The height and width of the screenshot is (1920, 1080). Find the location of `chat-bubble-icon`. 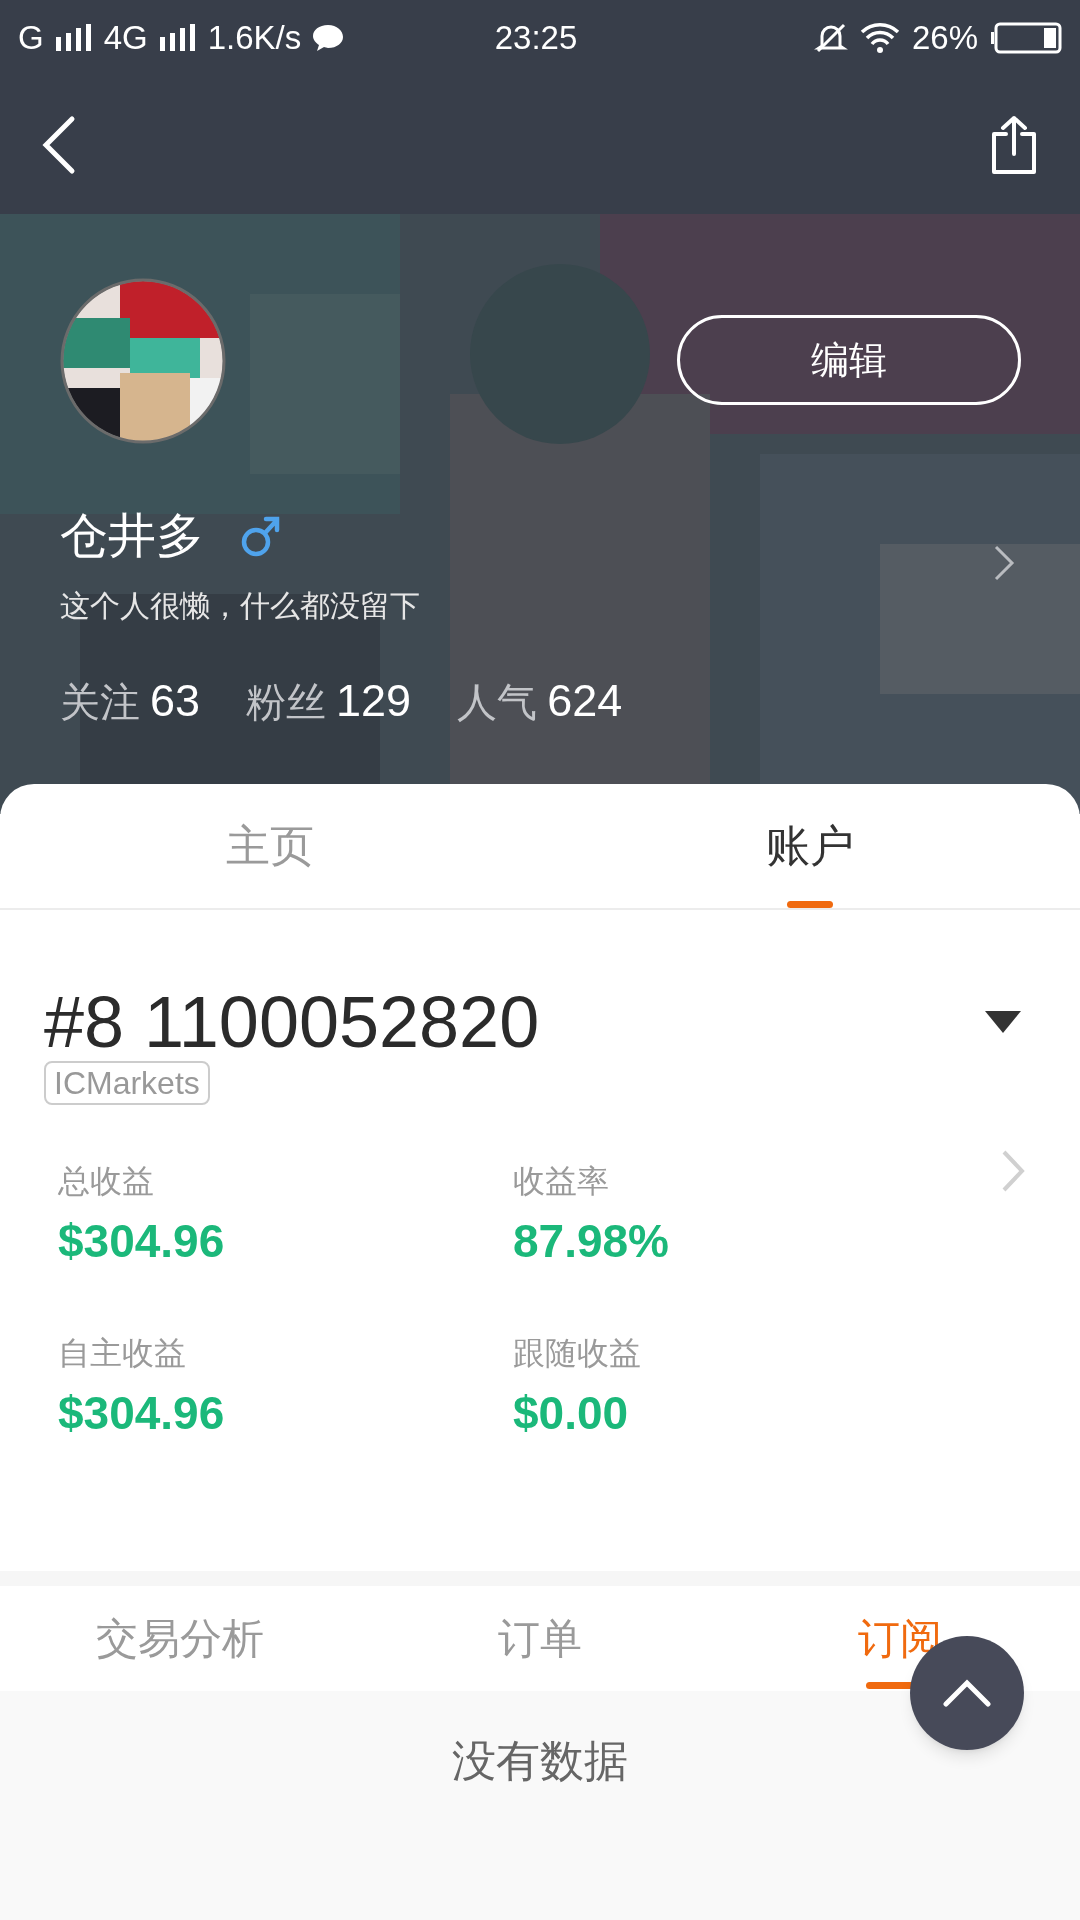

chat-bubble-icon is located at coordinates (328, 37).